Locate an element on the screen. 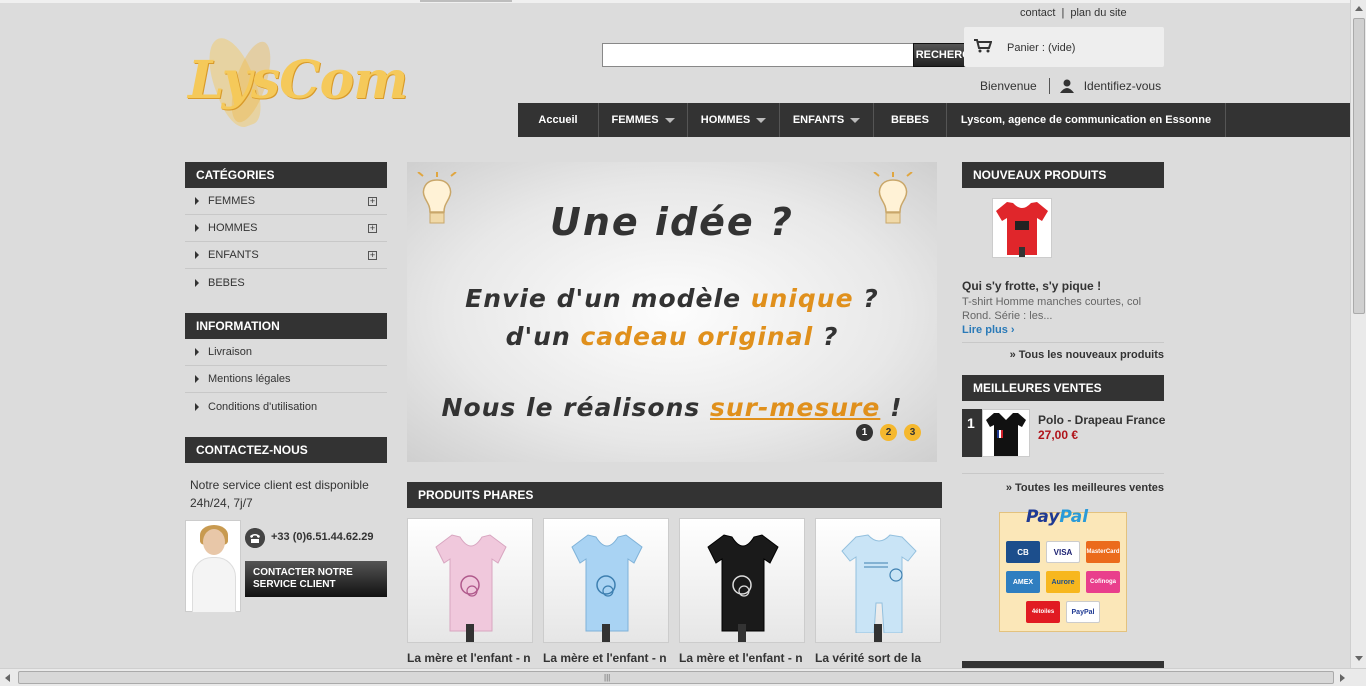  product-name: La vérité sort de la is located at coordinates (878, 658).